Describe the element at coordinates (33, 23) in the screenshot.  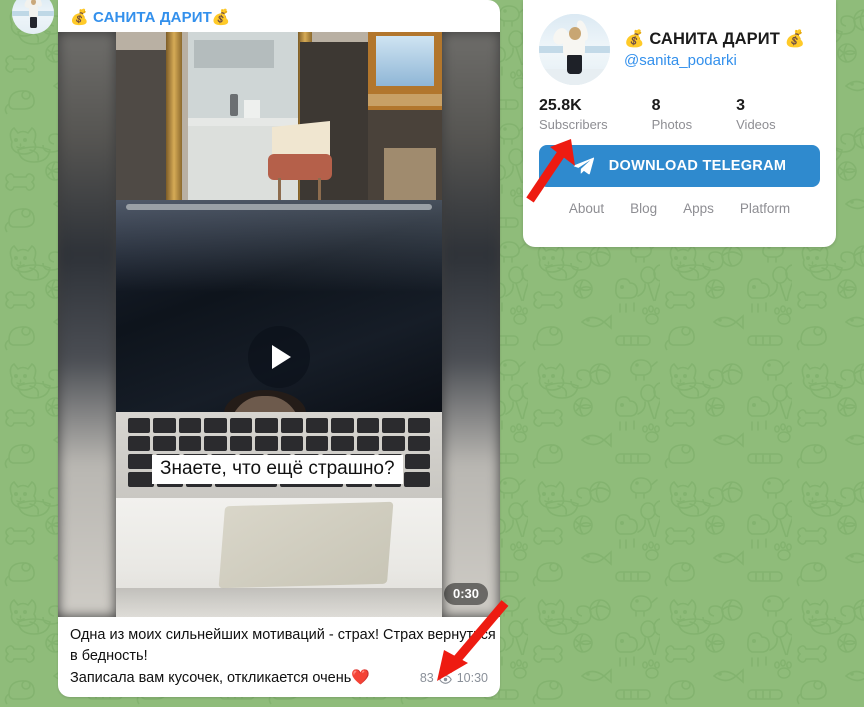
I see `avatar-legs` at that location.